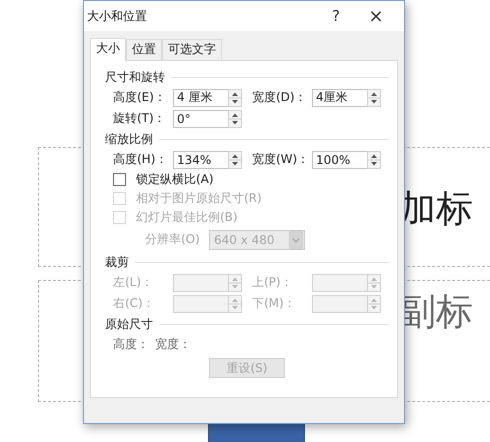 The height and width of the screenshot is (442, 490). What do you see at coordinates (131, 344) in the screenshot?
I see `field-label: 高度：` at bounding box center [131, 344].